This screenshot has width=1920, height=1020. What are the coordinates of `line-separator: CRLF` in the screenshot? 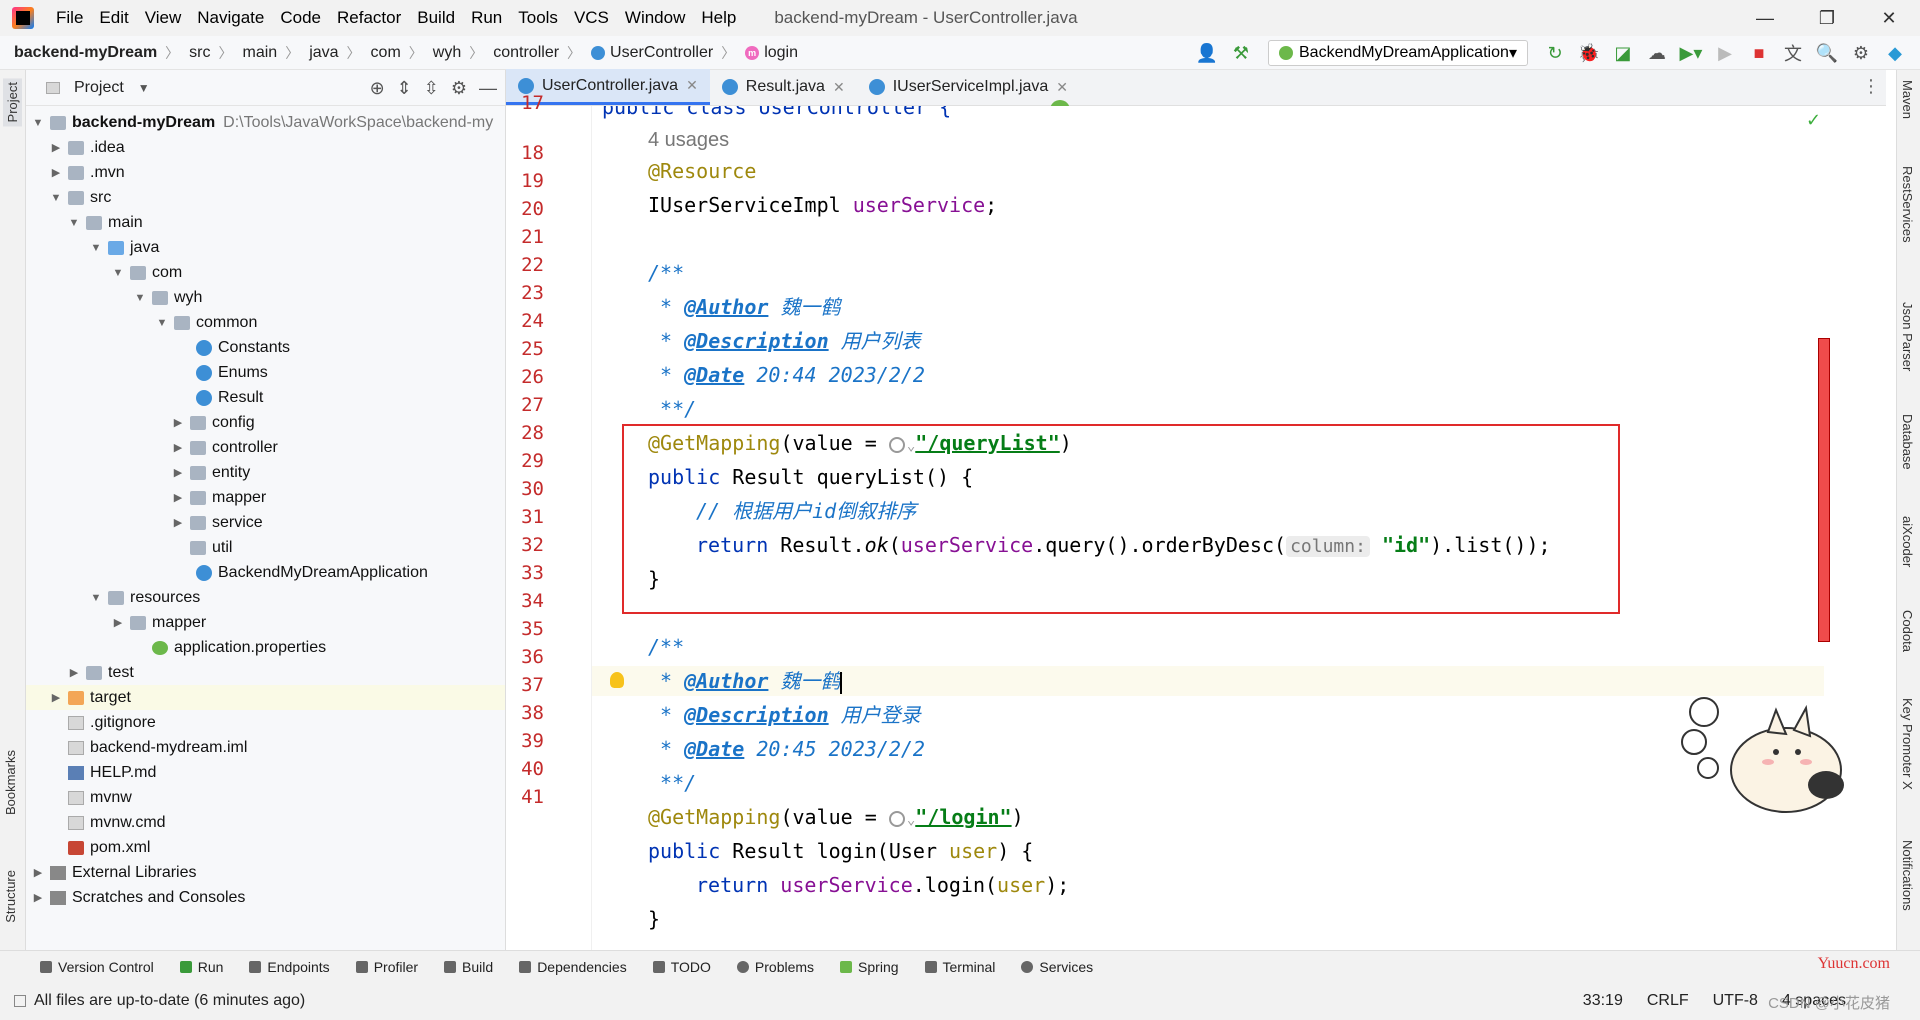 It's located at (1668, 1001).